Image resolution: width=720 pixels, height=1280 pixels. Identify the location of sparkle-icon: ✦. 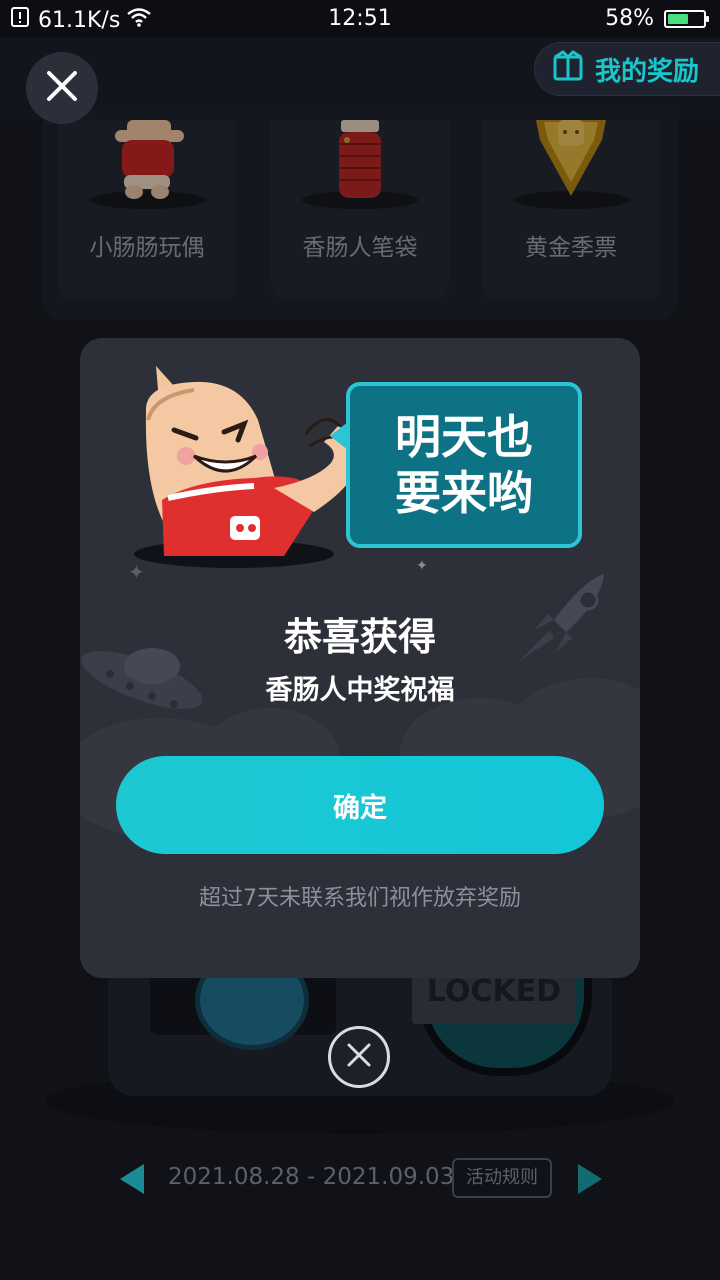
(422, 566).